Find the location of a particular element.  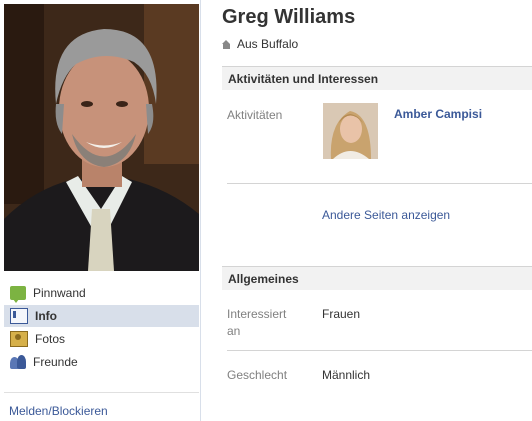

gender-label: Geschlecht is located at coordinates (257, 375).